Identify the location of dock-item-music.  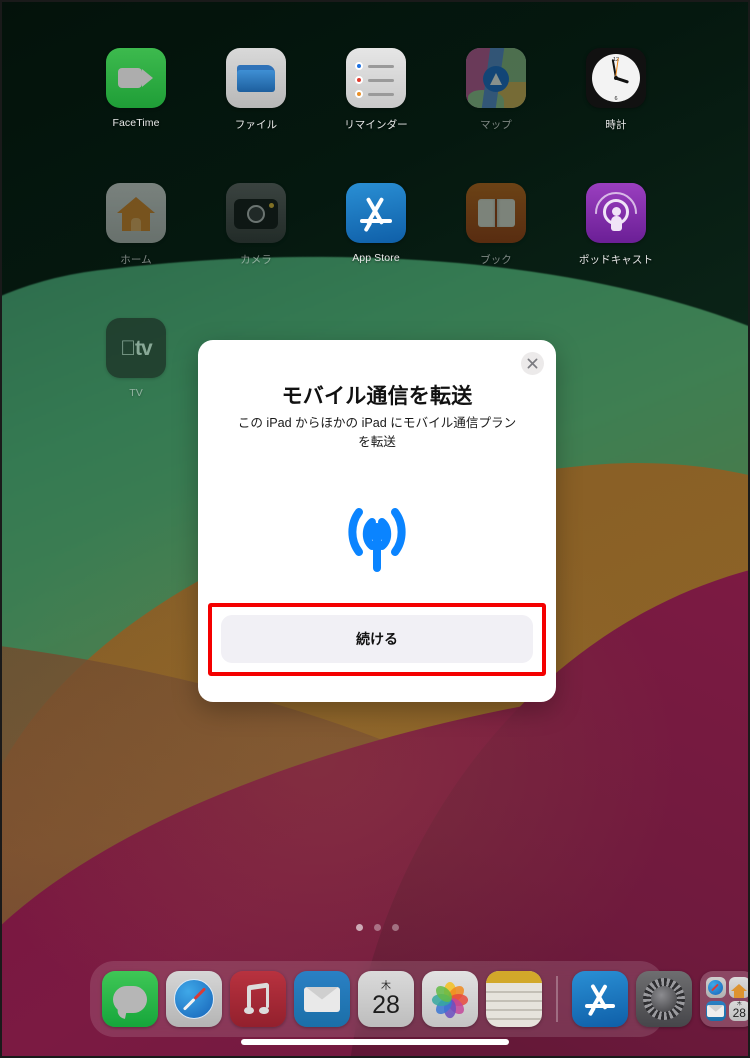
(258, 999).